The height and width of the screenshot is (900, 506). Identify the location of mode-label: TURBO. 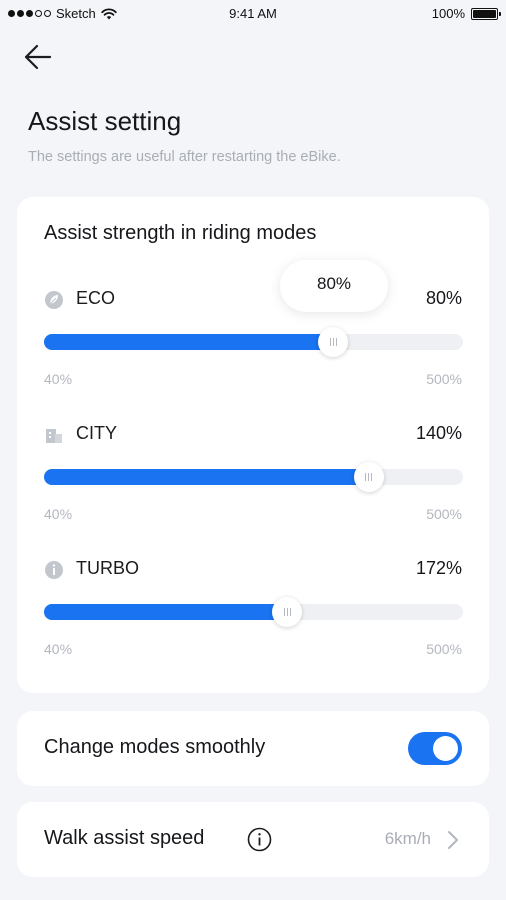
(107, 568).